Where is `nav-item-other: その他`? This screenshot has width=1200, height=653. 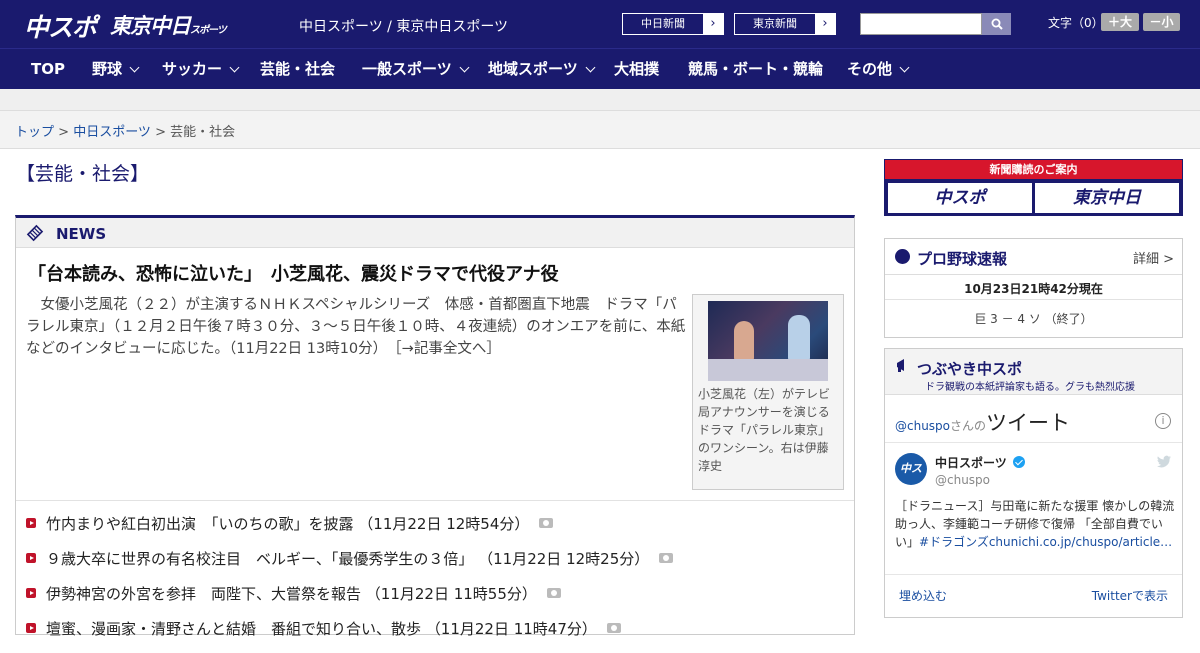 nav-item-other: その他 is located at coordinates (878, 69).